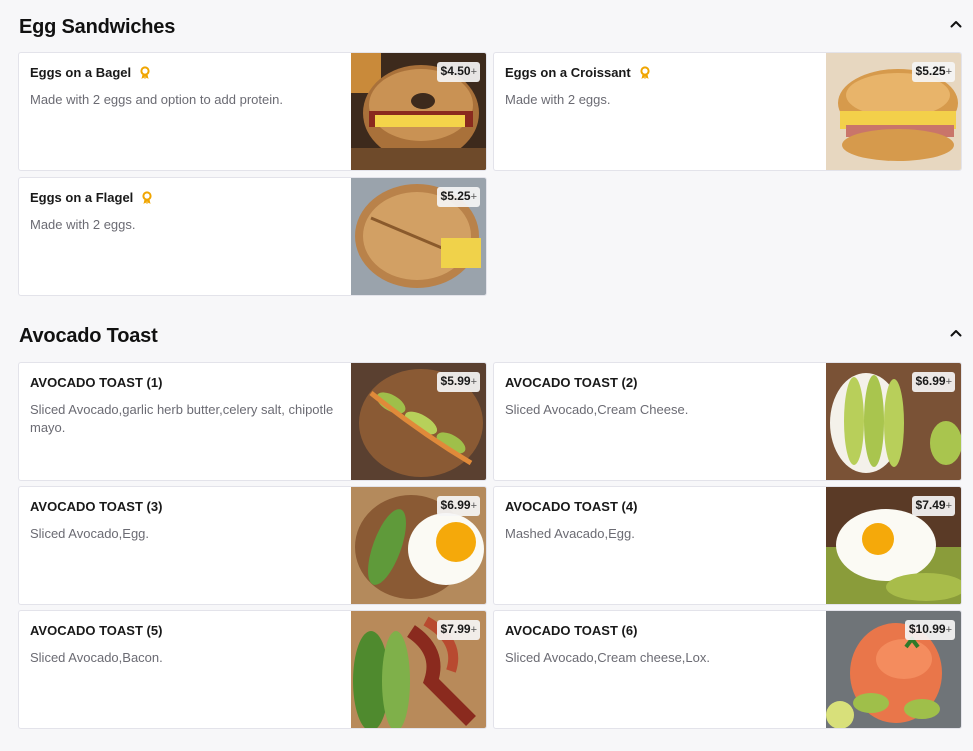  I want to click on item-photo: $5.99+, so click(418, 421).